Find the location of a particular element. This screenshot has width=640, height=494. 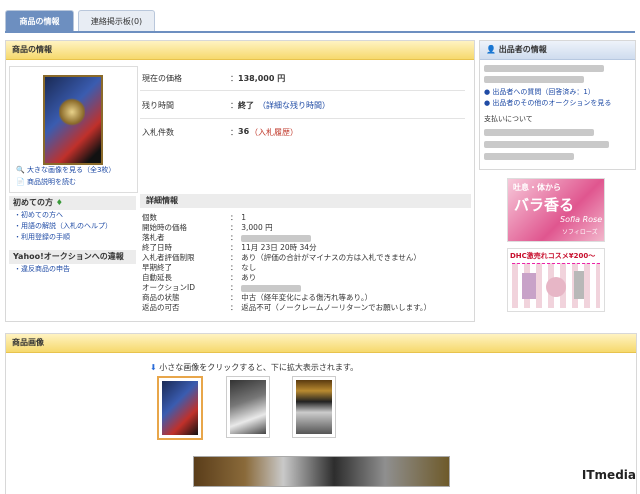

detail-value: 1 is located at coordinates (244, 217).